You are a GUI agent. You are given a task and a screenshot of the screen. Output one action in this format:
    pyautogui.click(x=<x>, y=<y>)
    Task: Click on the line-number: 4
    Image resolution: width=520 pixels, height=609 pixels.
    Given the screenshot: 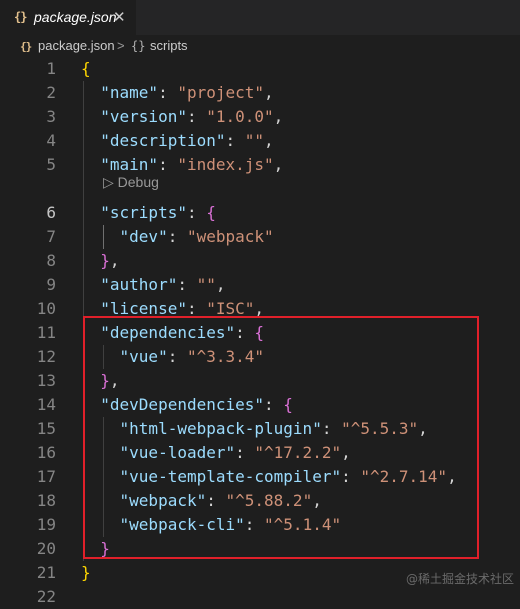 What is the action you would take?
    pyautogui.click(x=51, y=140)
    